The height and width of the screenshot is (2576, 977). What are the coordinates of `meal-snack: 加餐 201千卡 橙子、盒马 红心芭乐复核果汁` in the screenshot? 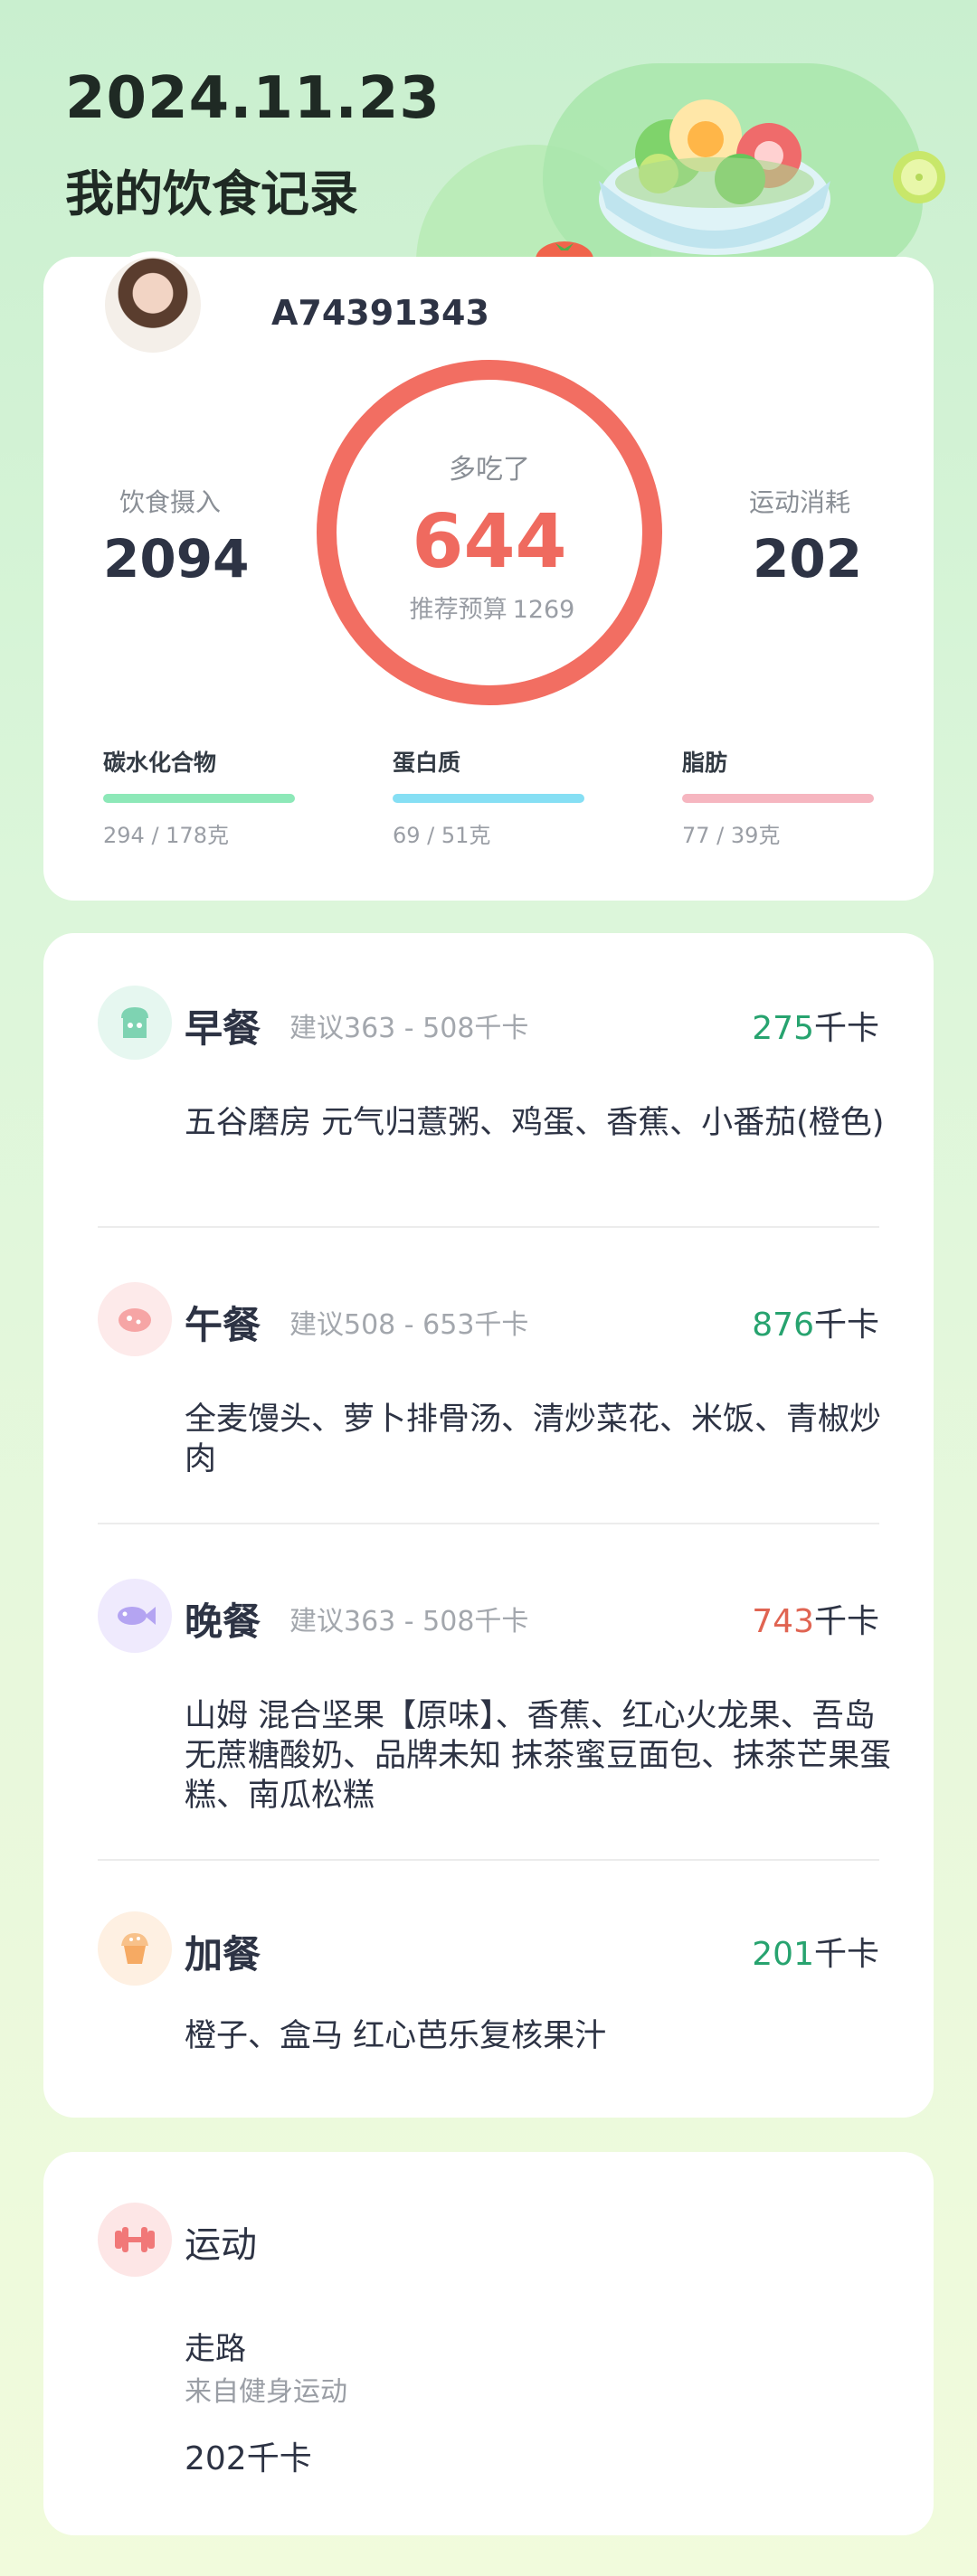 It's located at (488, 1989).